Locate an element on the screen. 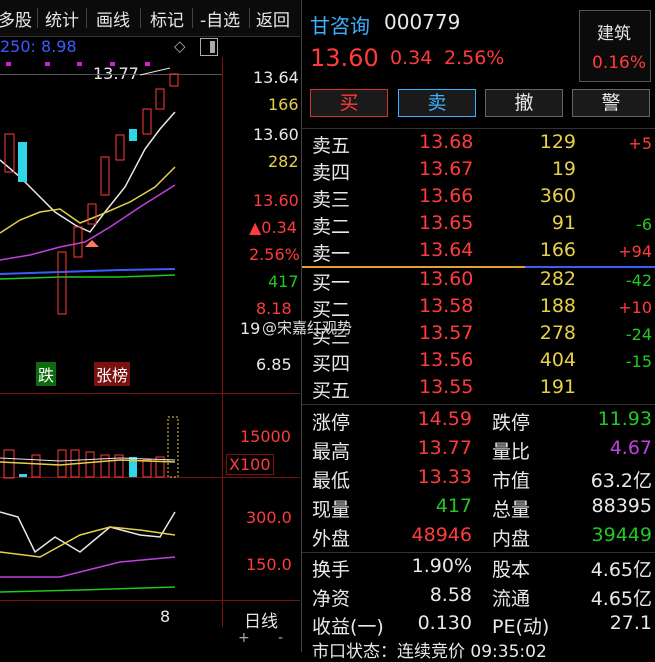 This screenshot has width=655, height=662. menu-statistics: 统计 is located at coordinates (62, 18).